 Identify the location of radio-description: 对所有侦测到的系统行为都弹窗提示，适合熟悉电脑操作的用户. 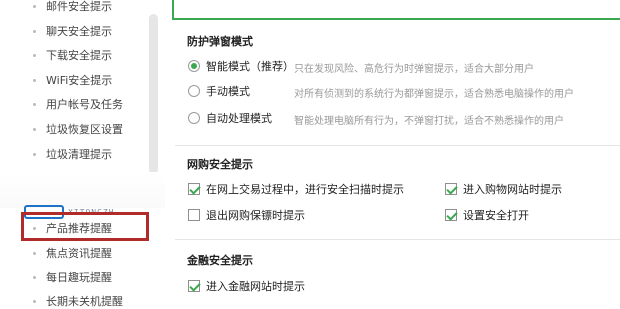
(434, 94).